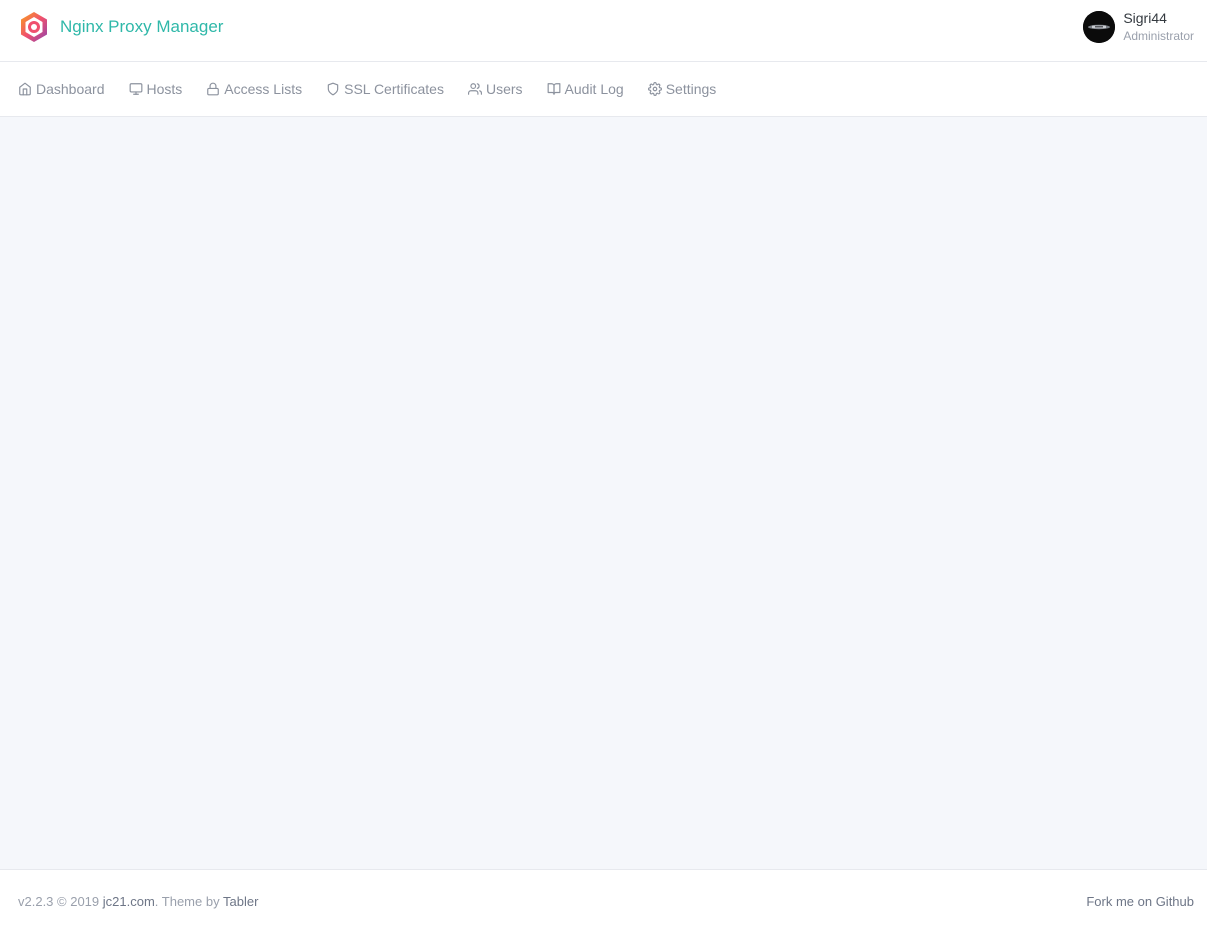 The width and height of the screenshot is (1207, 926). What do you see at coordinates (394, 89) in the screenshot?
I see `nav-label-ssl-certificates: SSL Certificates` at bounding box center [394, 89].